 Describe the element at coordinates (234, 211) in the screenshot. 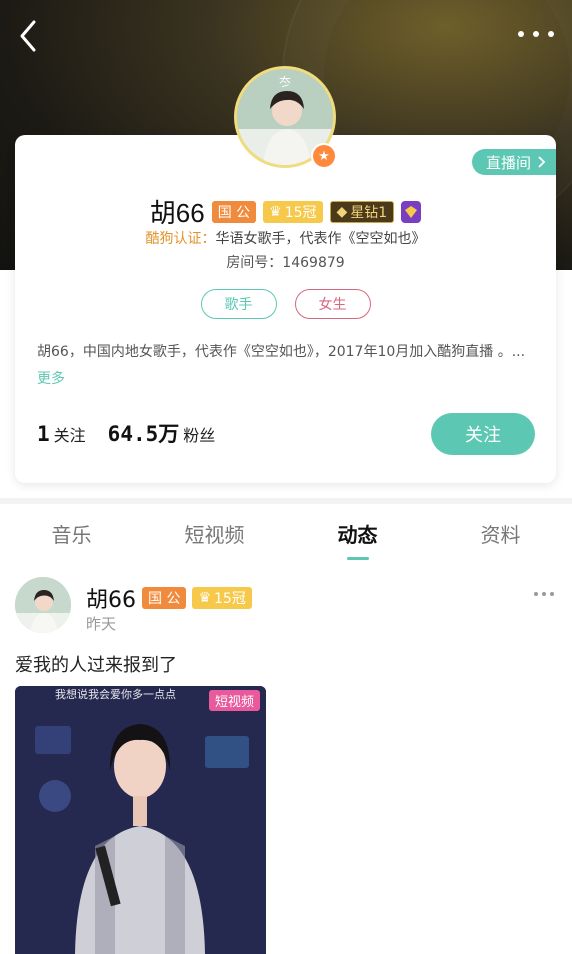

I see `official-badge: 国 公` at that location.